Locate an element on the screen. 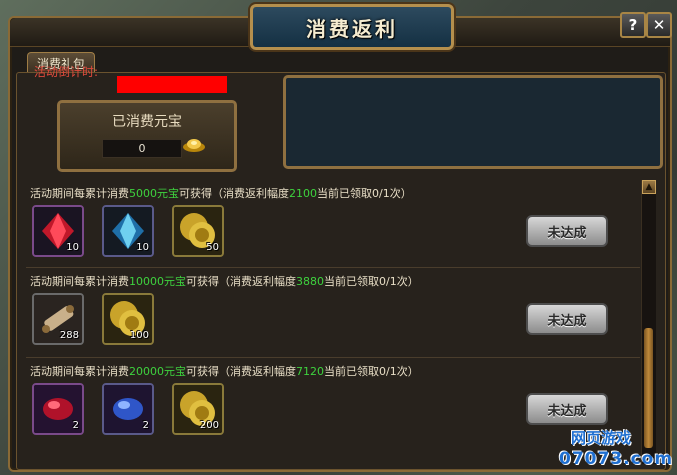 The width and height of the screenshot is (677, 475). countdown-label: 活动倒计时: is located at coordinates (66, 72).